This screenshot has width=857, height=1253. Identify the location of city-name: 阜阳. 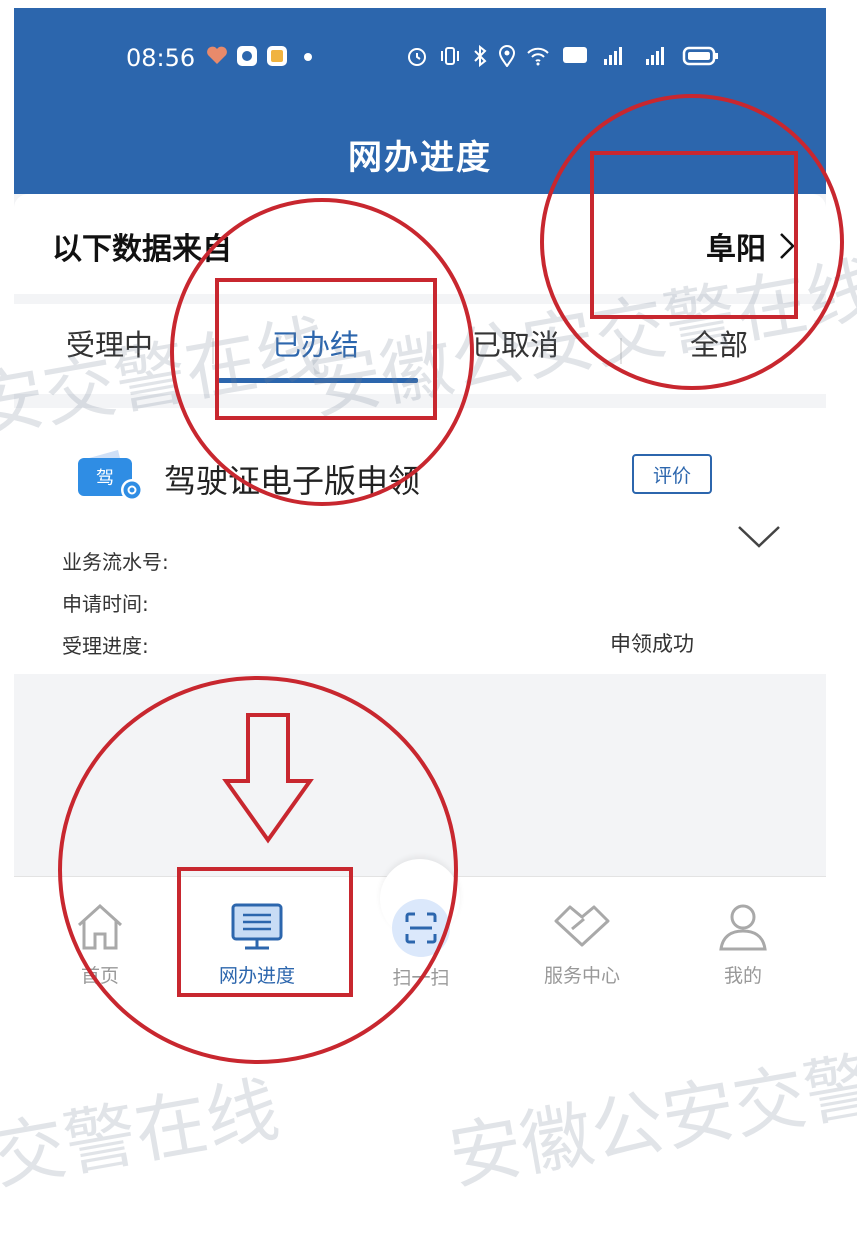
(736, 249).